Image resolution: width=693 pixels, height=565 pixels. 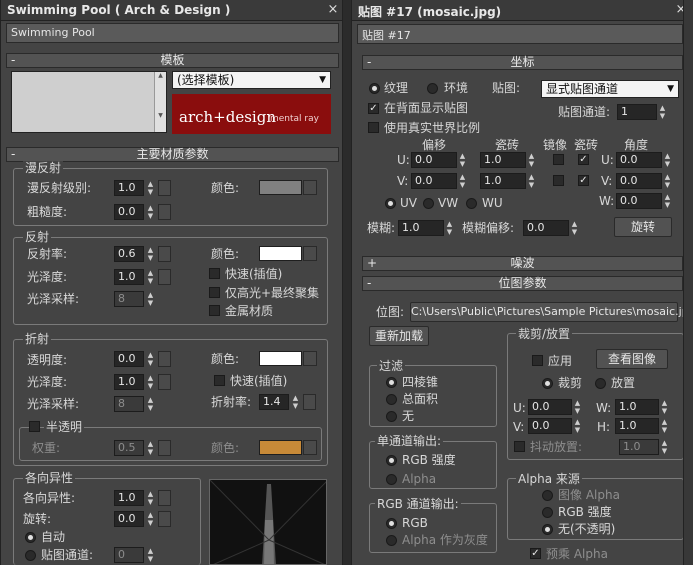 What do you see at coordinates (522, 263) in the screenshot?
I see `noise-rollout-header: + 噪波` at bounding box center [522, 263].